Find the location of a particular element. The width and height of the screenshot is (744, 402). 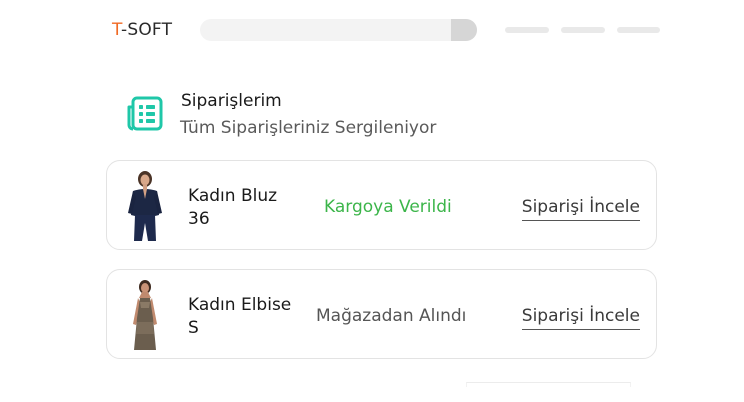

orders-icon is located at coordinates (145, 114).